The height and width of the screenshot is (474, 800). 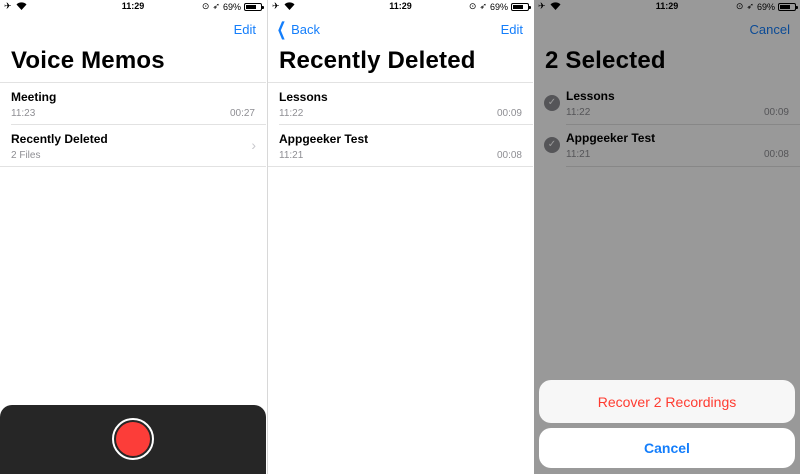 What do you see at coordinates (253, 145) in the screenshot?
I see `chevron-right-icon: ›` at bounding box center [253, 145].